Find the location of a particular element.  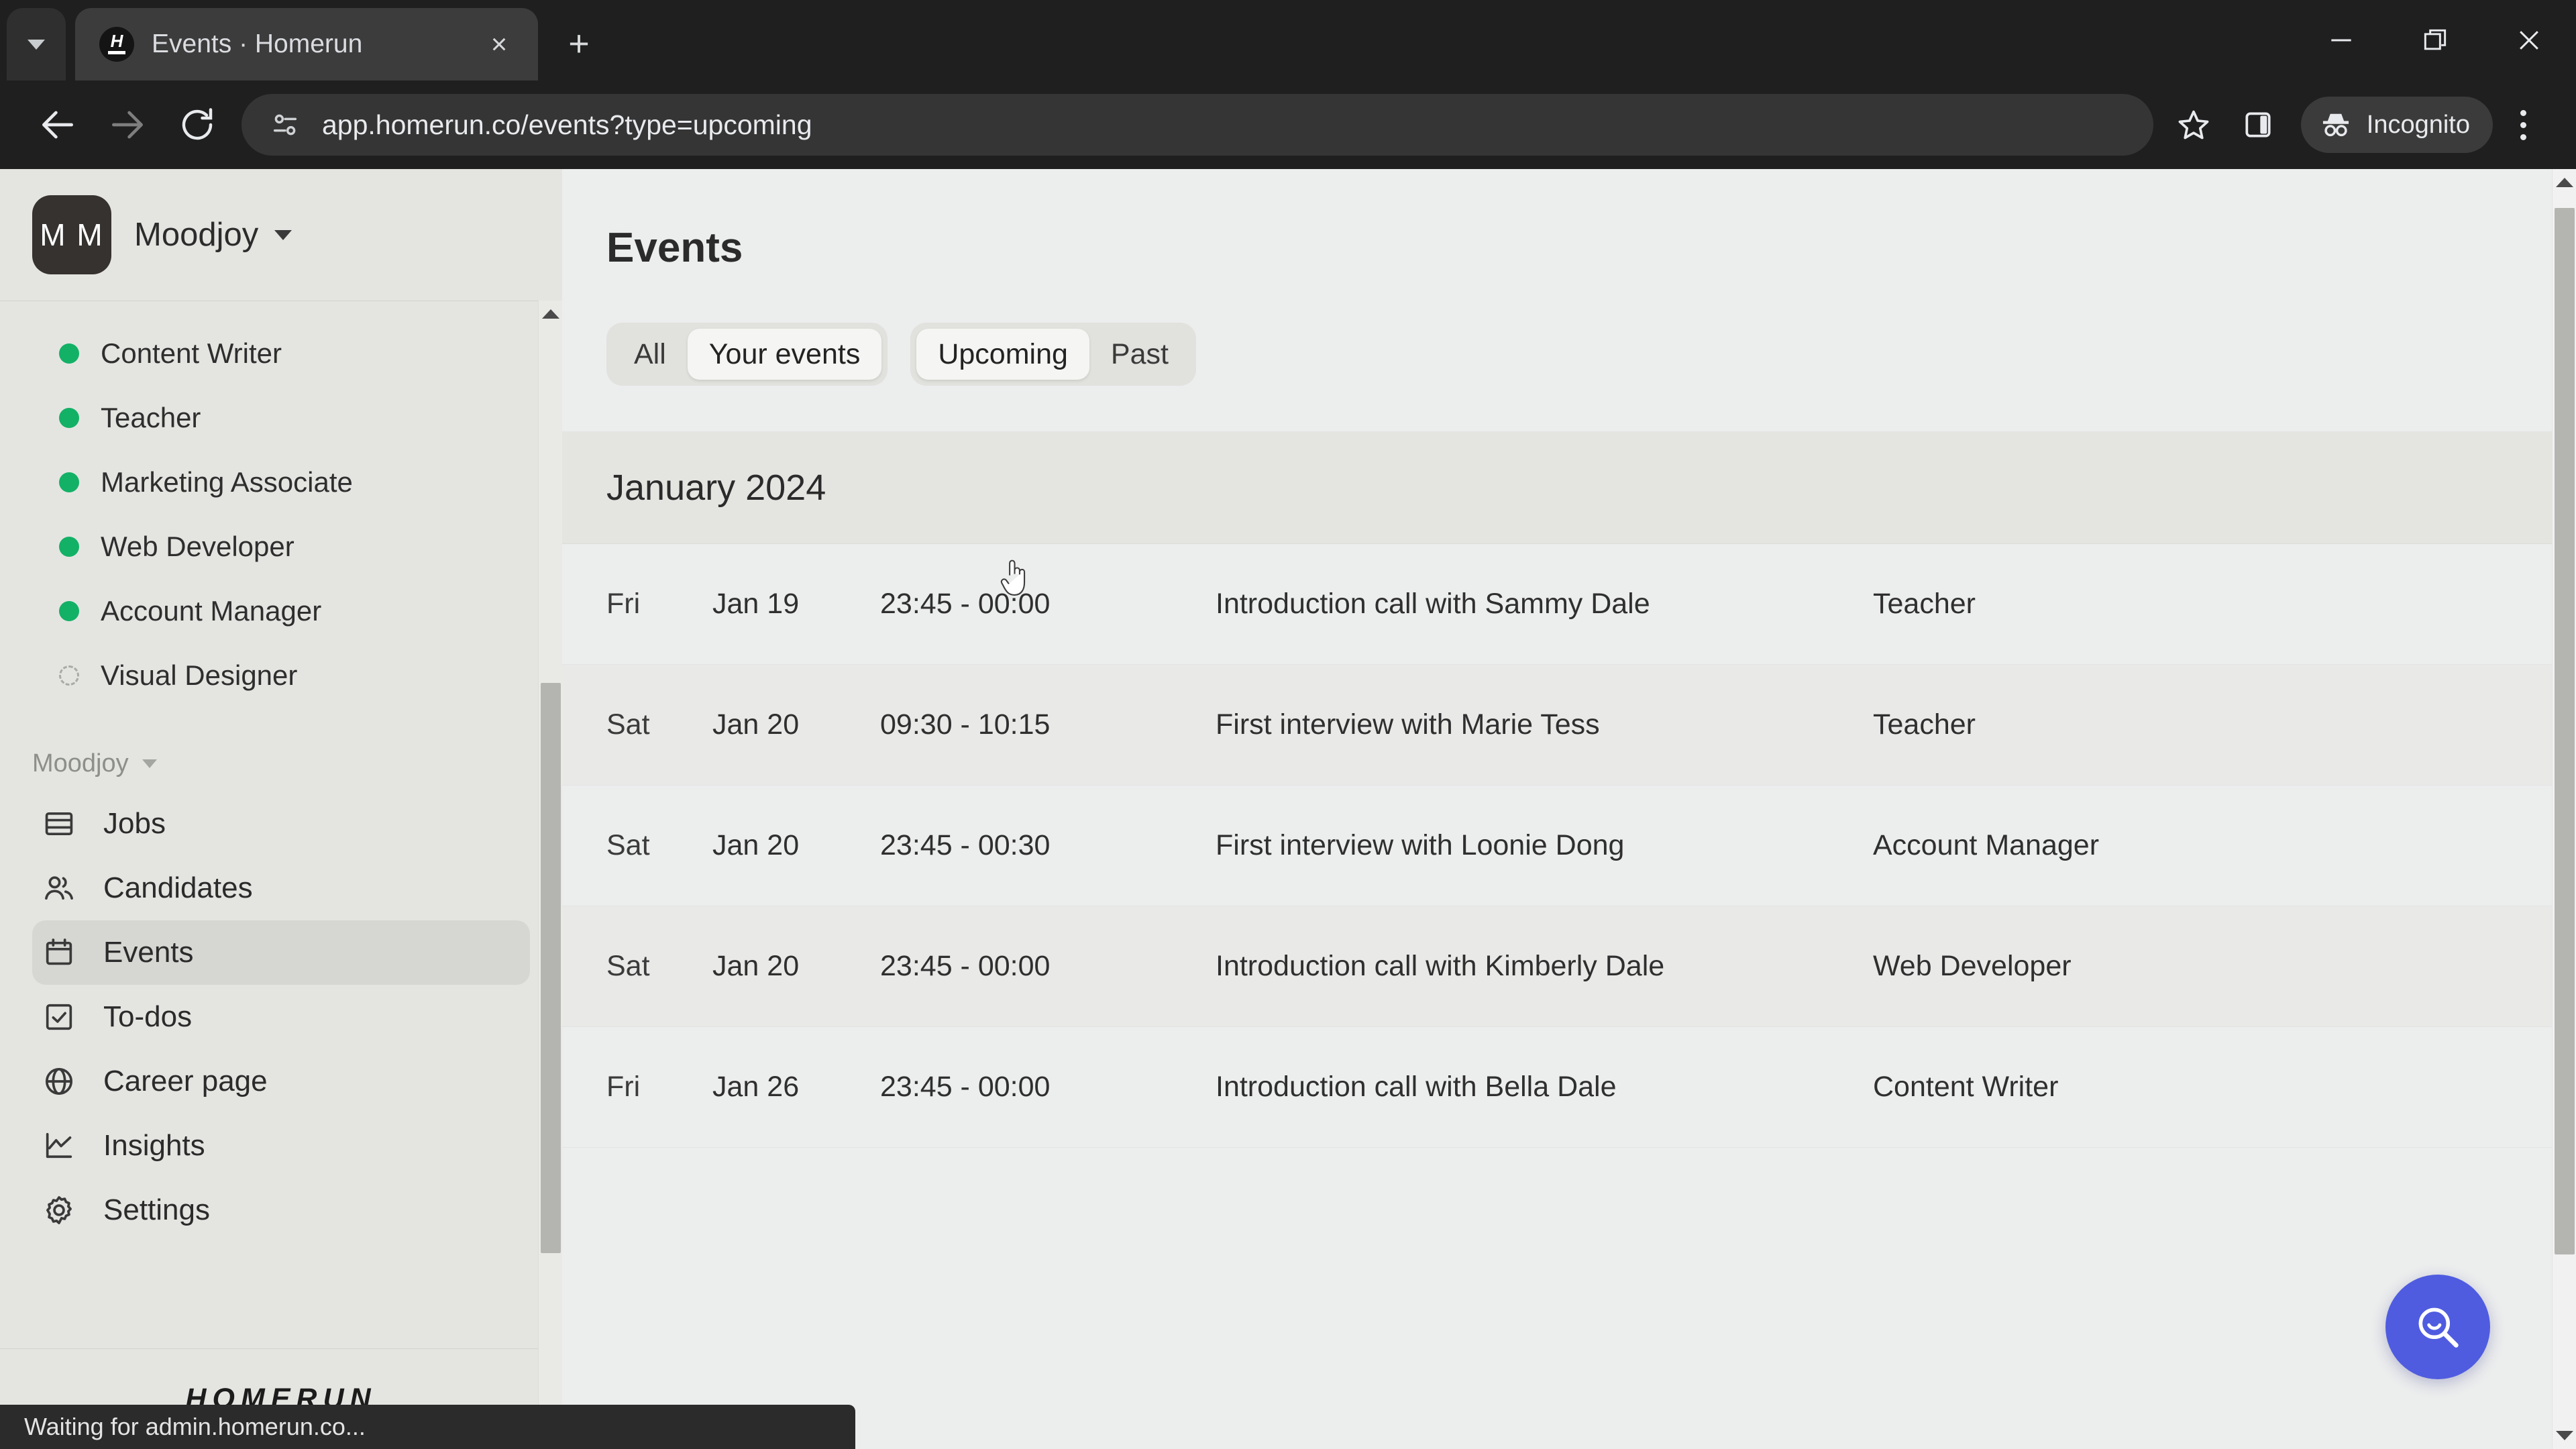

search-icon is located at coordinates (2438, 1327).